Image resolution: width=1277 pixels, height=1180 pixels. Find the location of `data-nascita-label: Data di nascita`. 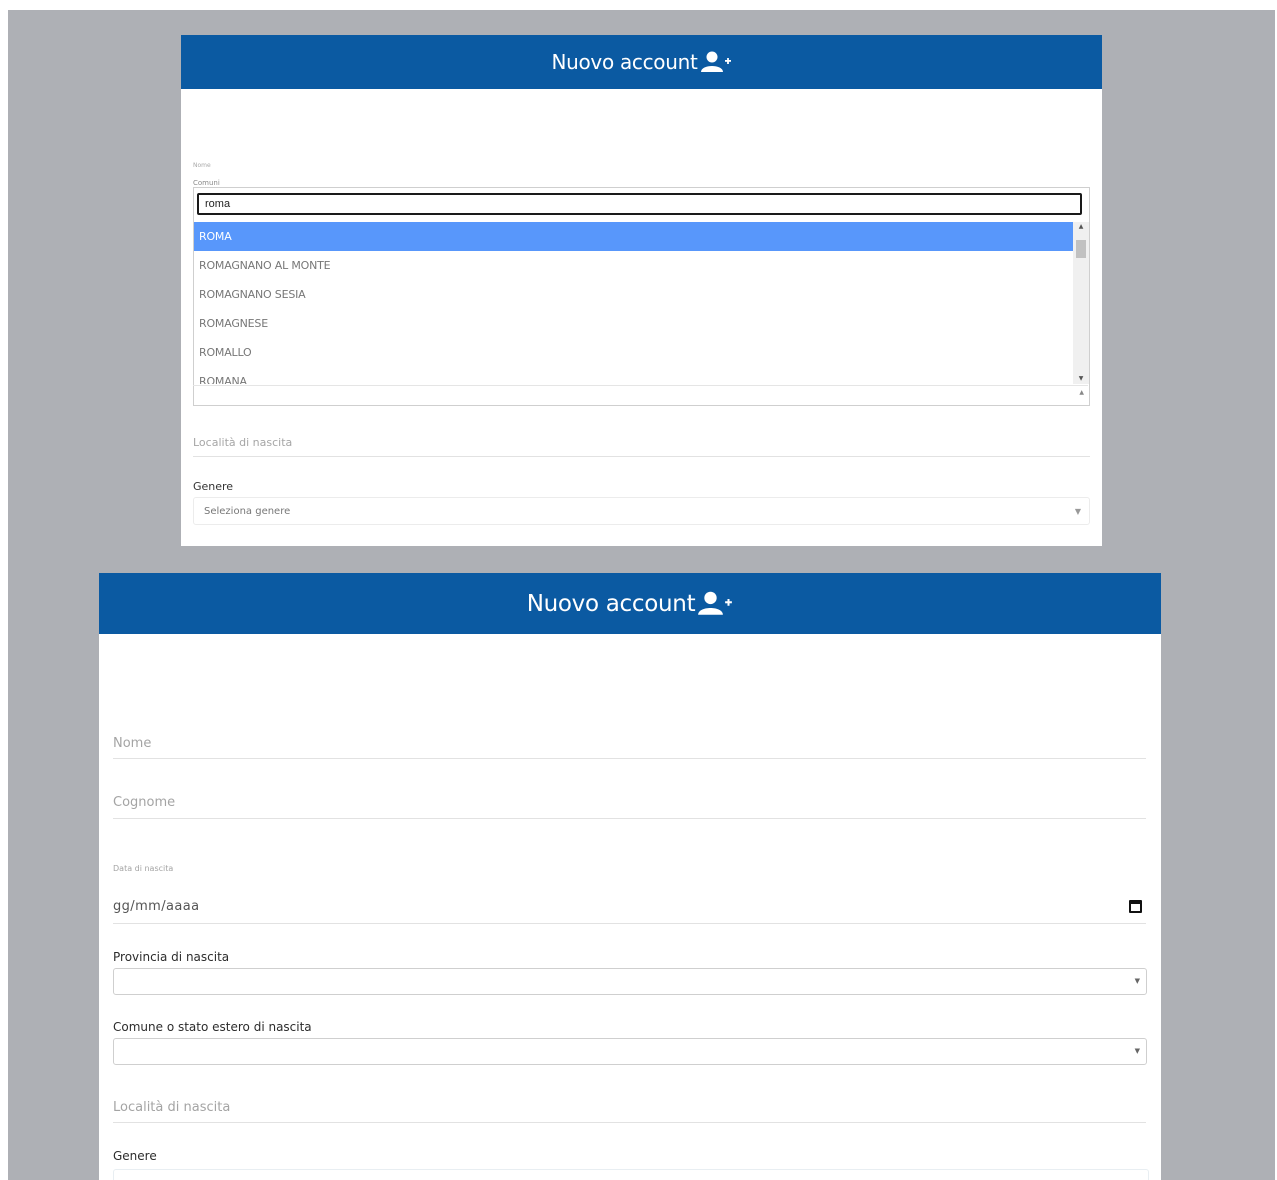

data-nascita-label: Data di nascita is located at coordinates (143, 868).